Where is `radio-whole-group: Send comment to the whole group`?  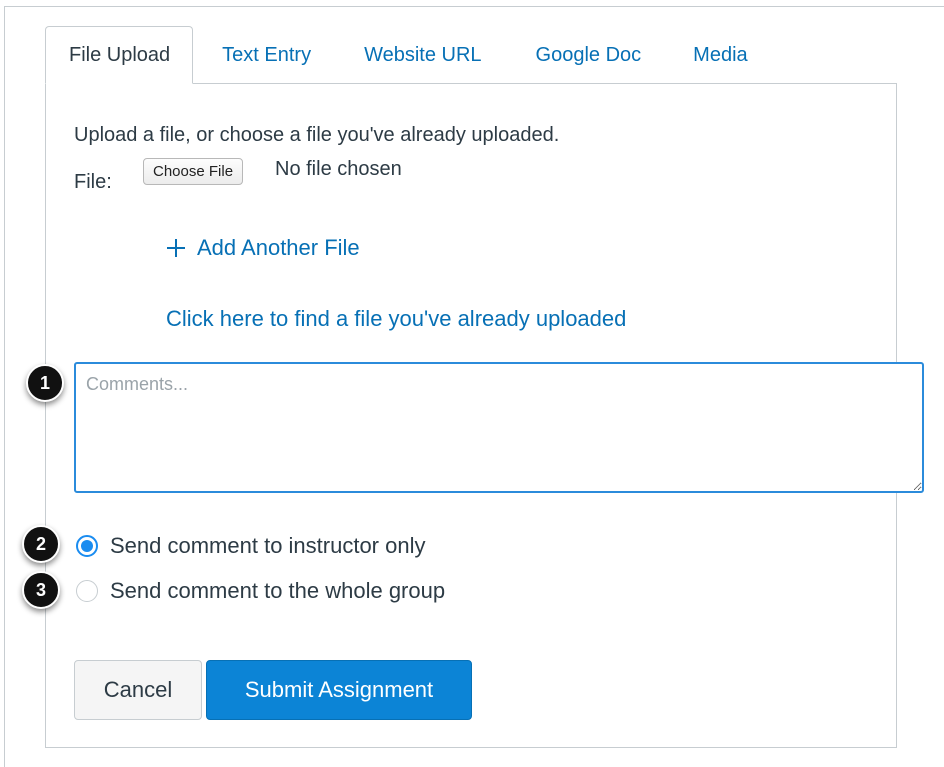 radio-whole-group: Send comment to the whole group is located at coordinates (260, 591).